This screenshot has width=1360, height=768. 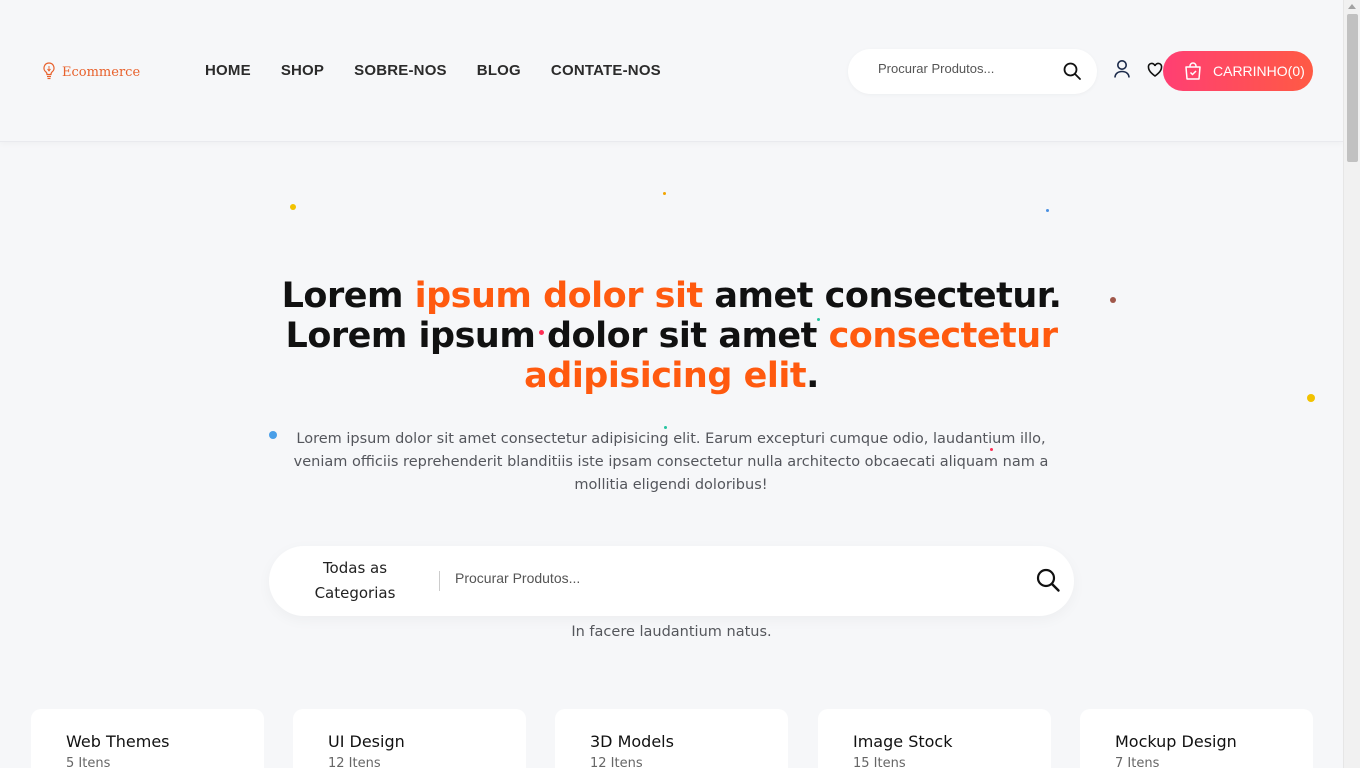 What do you see at coordinates (355, 581) in the screenshot?
I see `category-select: Todas as Categorias` at bounding box center [355, 581].